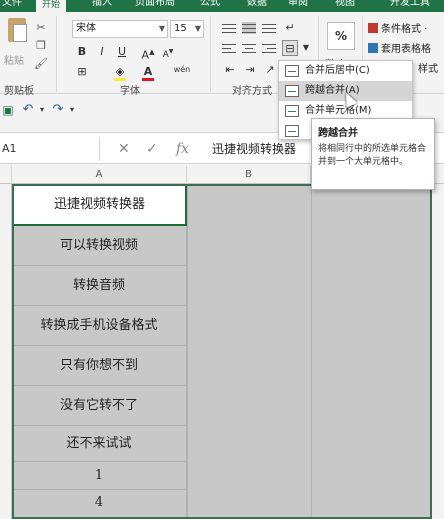 This screenshot has height=519, width=444. Describe the element at coordinates (250, 70) in the screenshot. I see `increase-indent-icon: ⇥` at that location.